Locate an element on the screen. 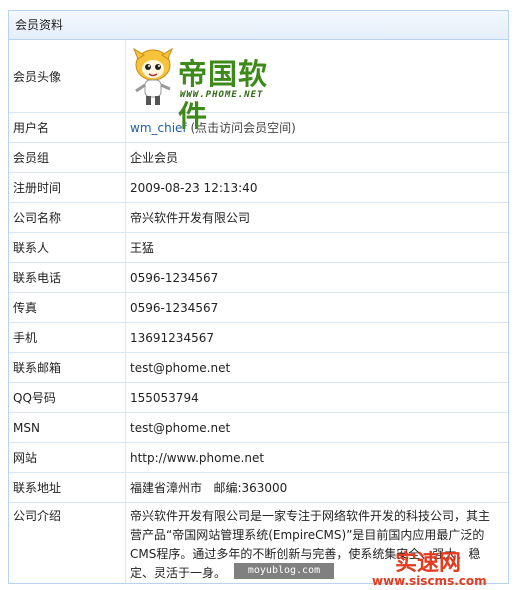 The width and height of the screenshot is (519, 590). row-regtime: 注册时间 2009-08-23 12:13:40 is located at coordinates (258, 187).